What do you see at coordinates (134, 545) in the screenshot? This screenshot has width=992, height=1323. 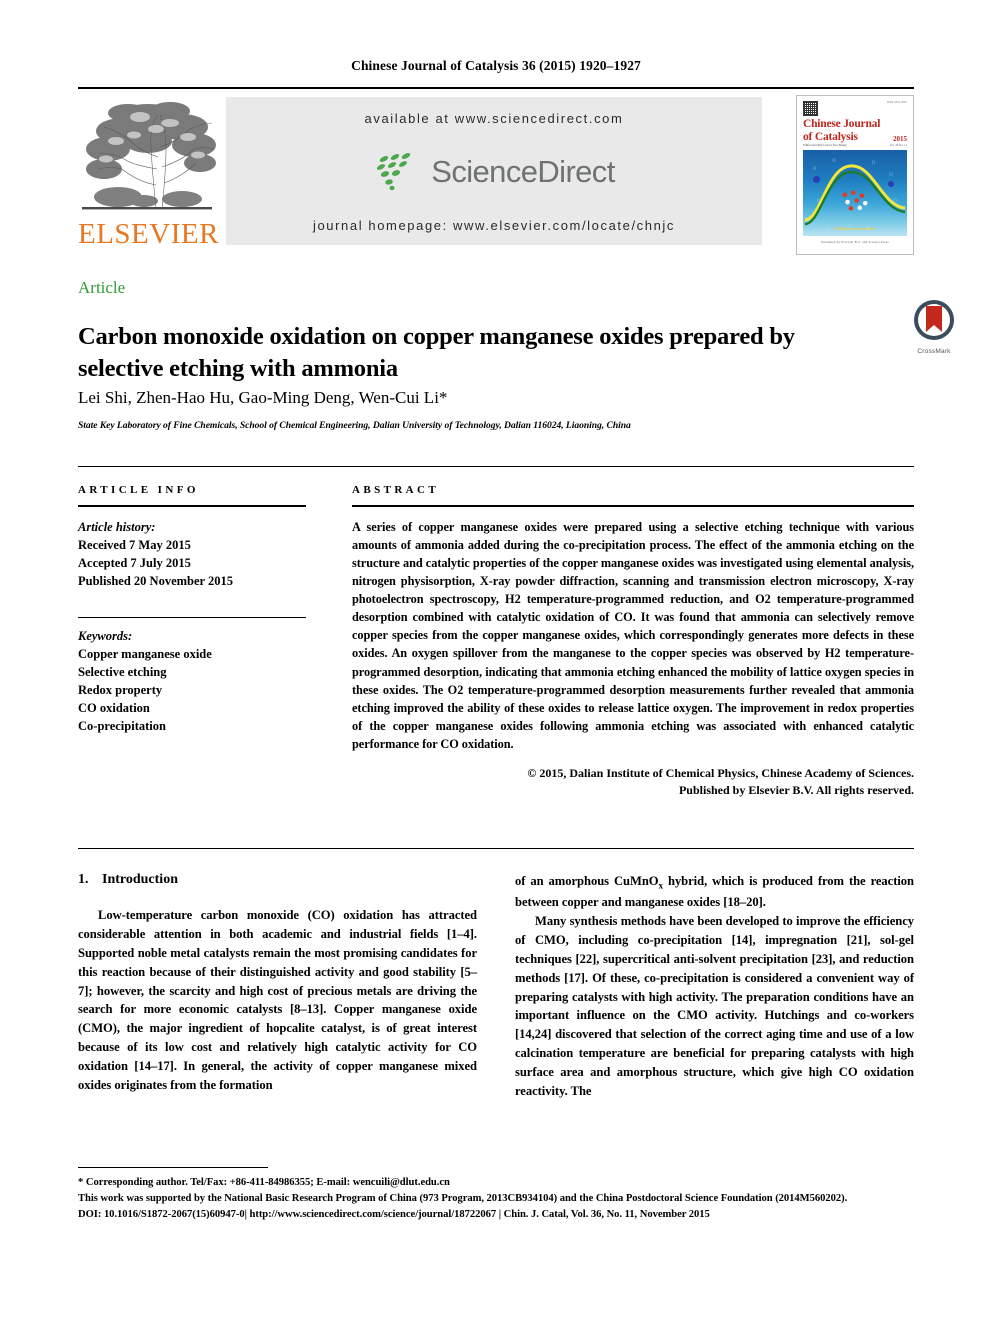 I see `article-history-received: Received 7 May 2015` at bounding box center [134, 545].